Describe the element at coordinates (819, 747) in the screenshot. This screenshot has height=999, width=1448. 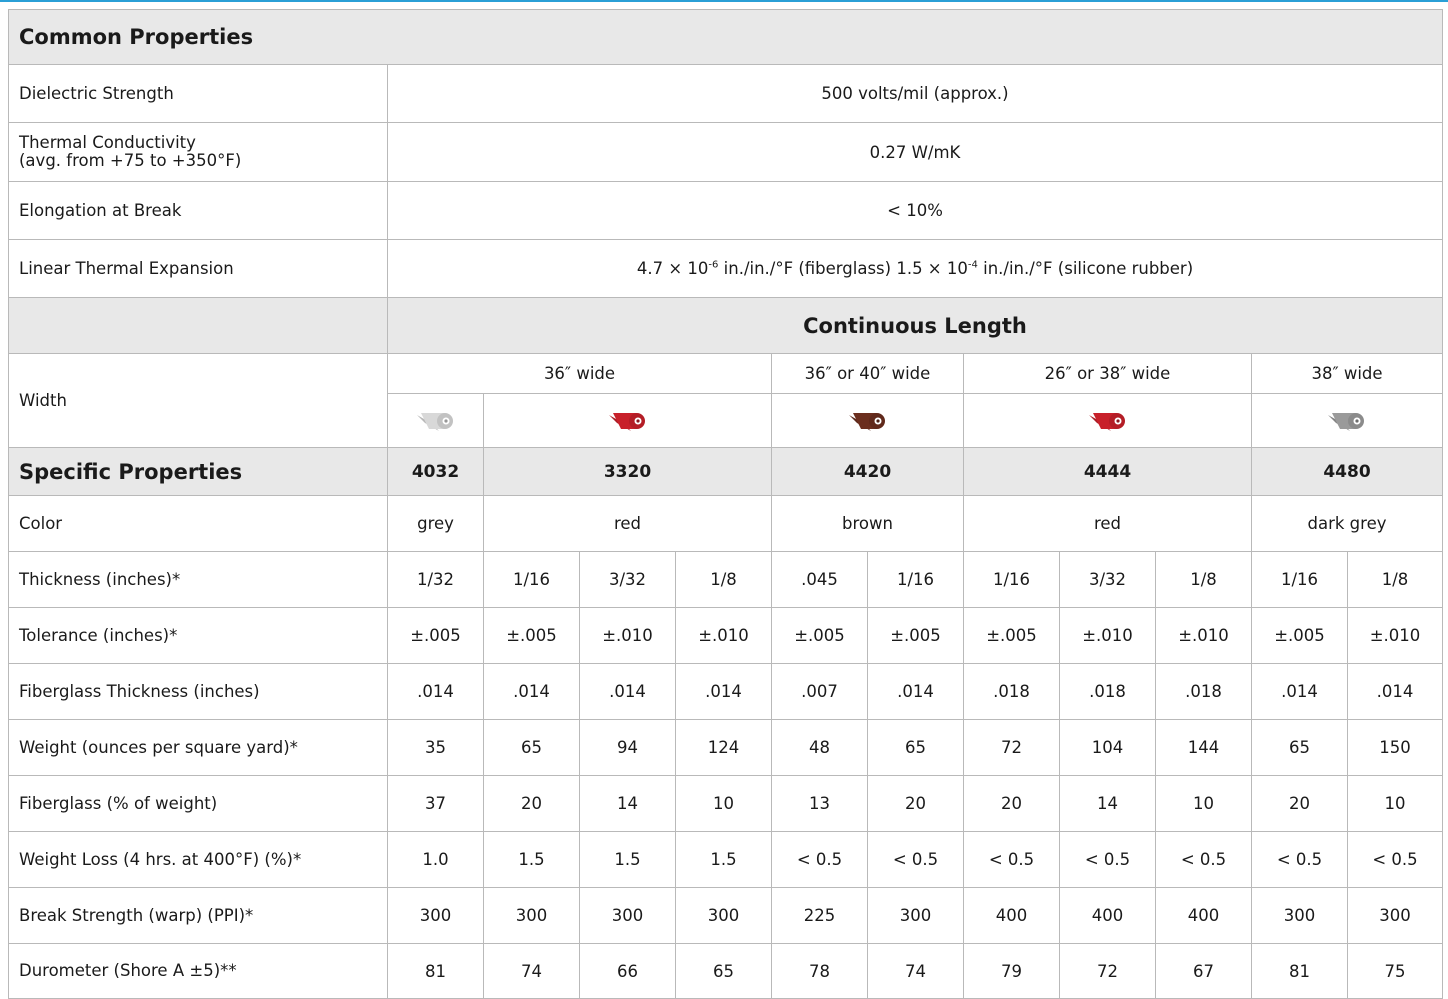
I see `table-cell: 48` at that location.